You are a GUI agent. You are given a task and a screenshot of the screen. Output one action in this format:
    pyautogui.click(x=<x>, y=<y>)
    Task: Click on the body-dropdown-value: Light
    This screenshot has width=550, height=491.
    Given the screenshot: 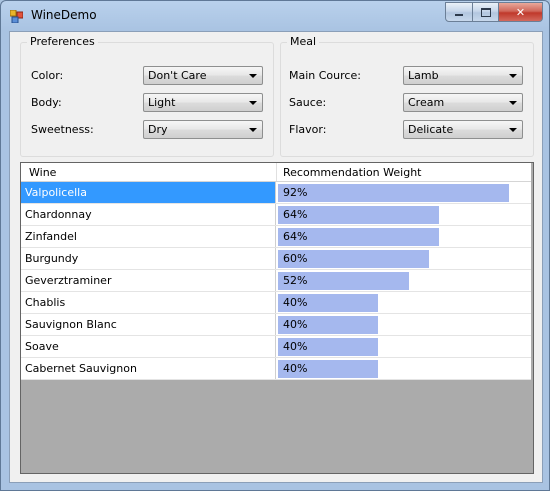 What is the action you would take?
    pyautogui.click(x=162, y=102)
    